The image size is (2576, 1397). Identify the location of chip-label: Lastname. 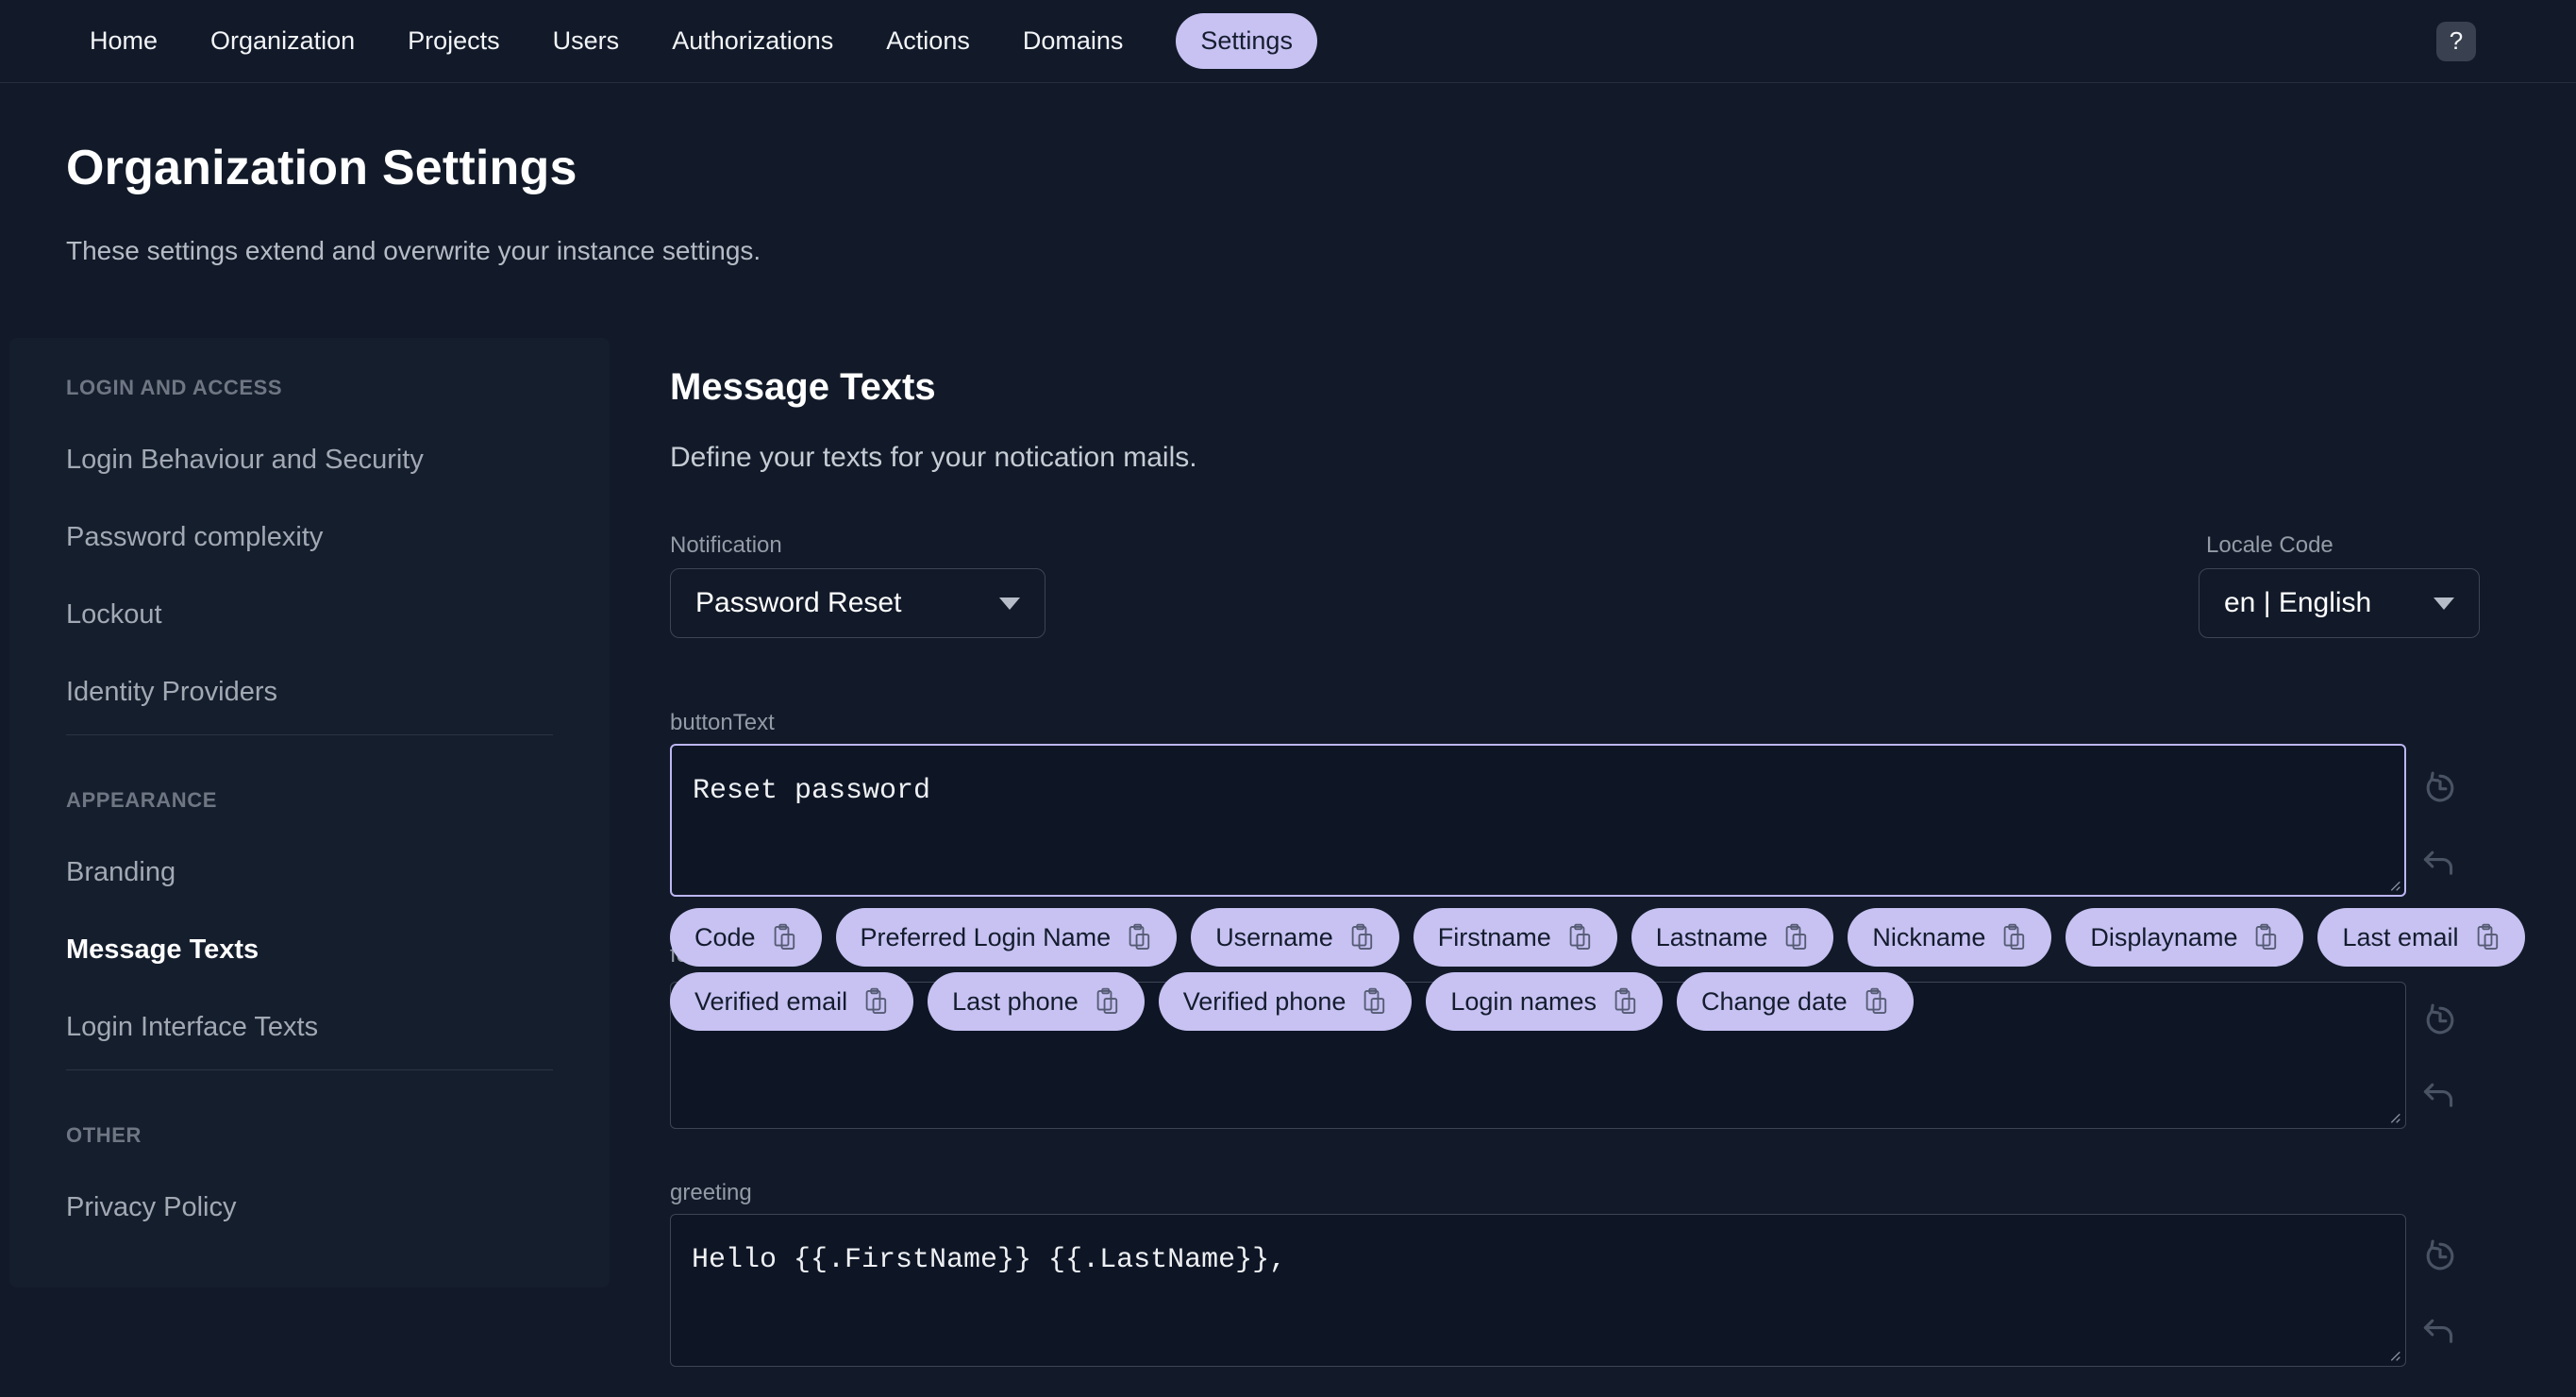
(1711, 936).